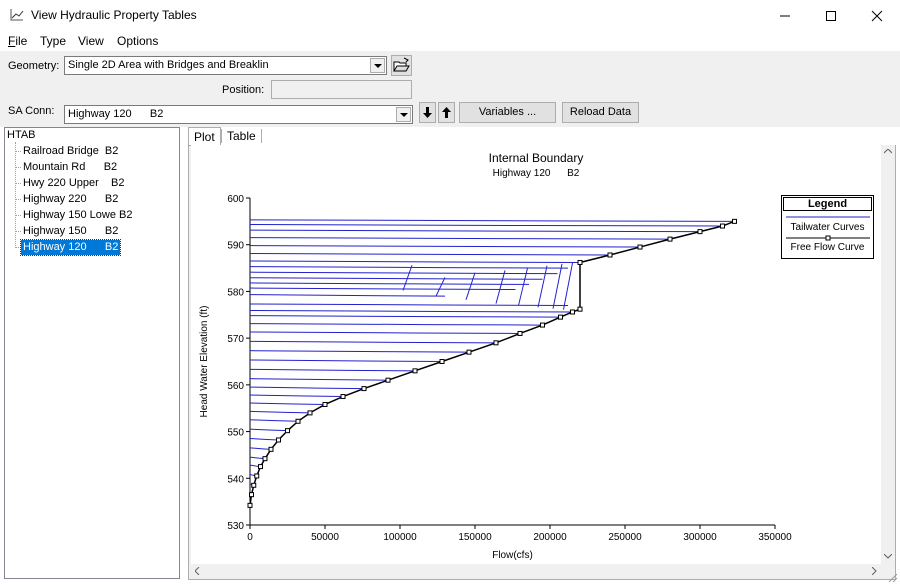  I want to click on tree-item: Hwy 220 Upper B2, so click(74, 183).